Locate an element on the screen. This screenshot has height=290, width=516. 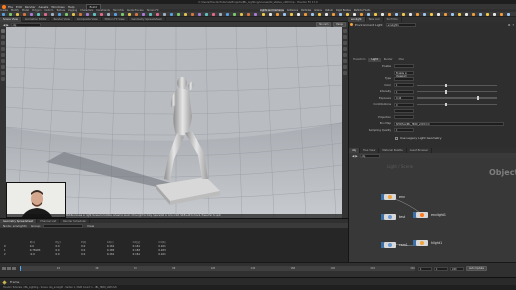
tab-viewer-4: Motion FX View is located at coordinates (115, 19).